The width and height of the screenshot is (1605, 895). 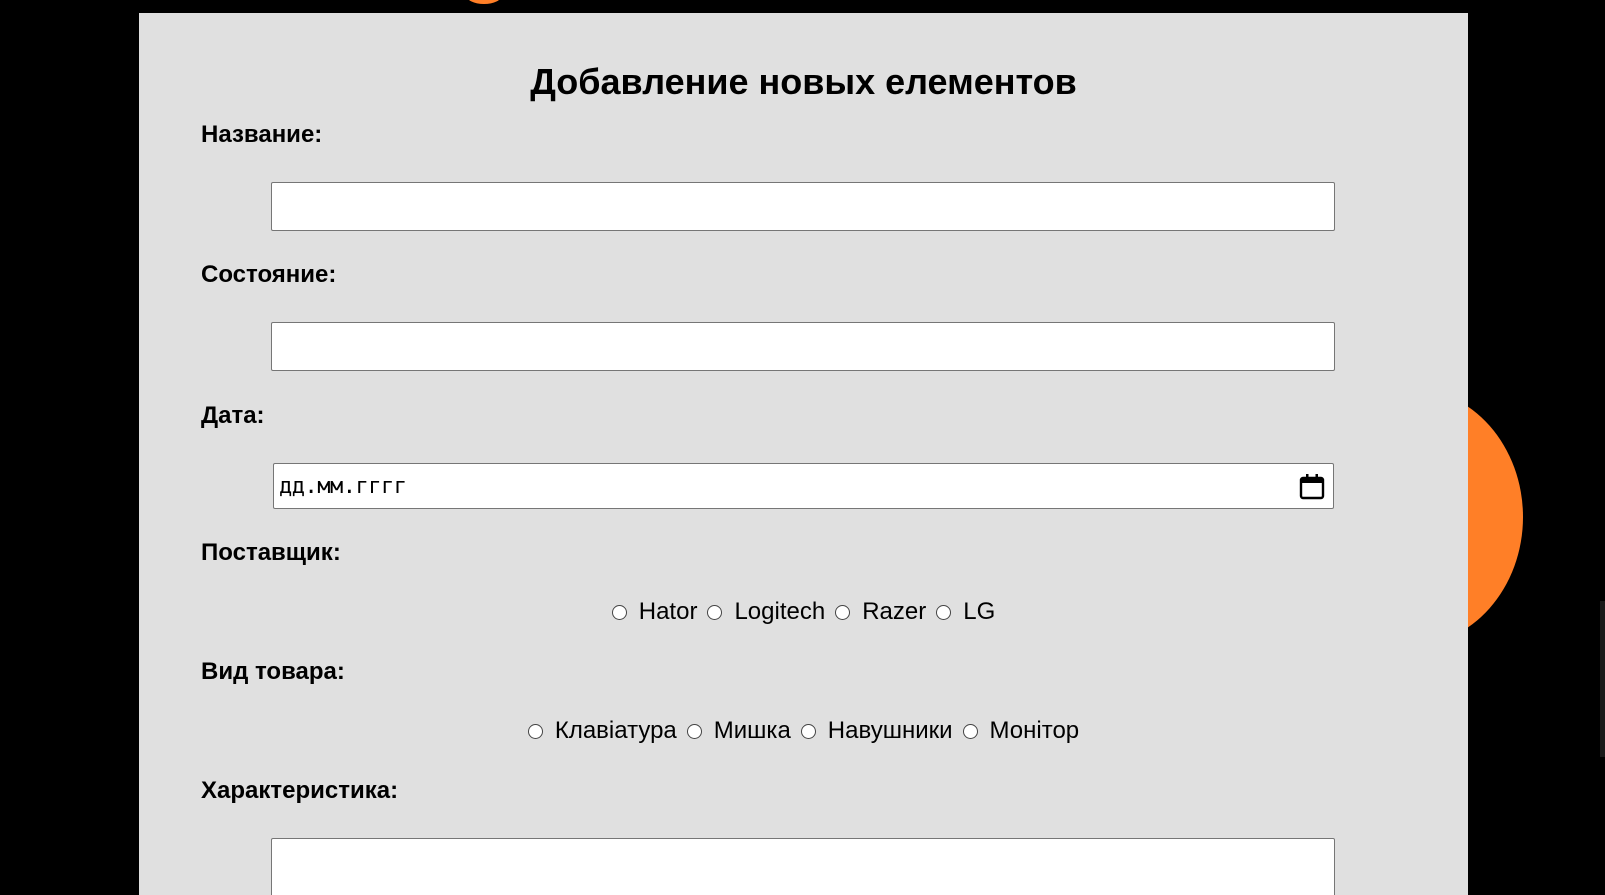 I want to click on supplier-option-razer: Razer, so click(x=880, y=612).